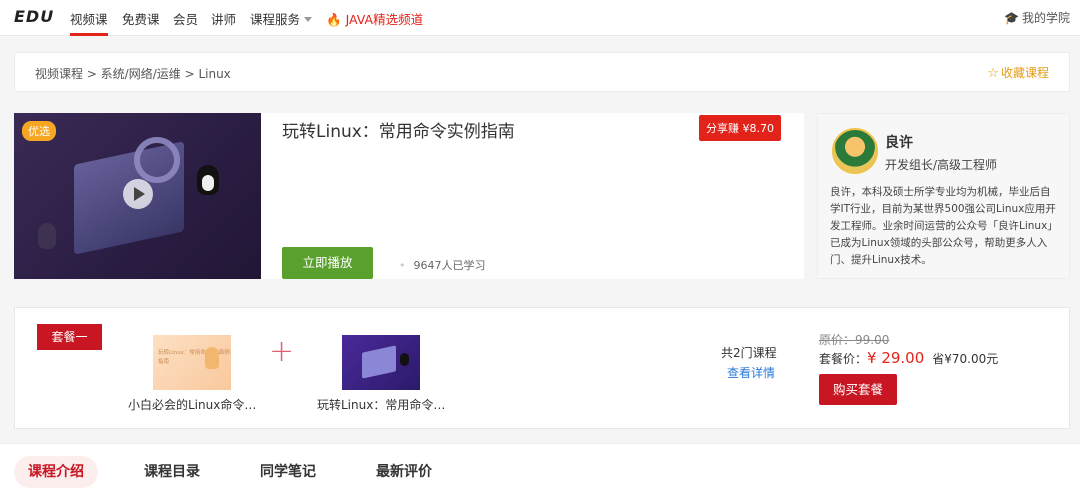 This screenshot has width=1080, height=501. Describe the element at coordinates (185, 18) in the screenshot. I see `nav-item-membership: 会员` at that location.